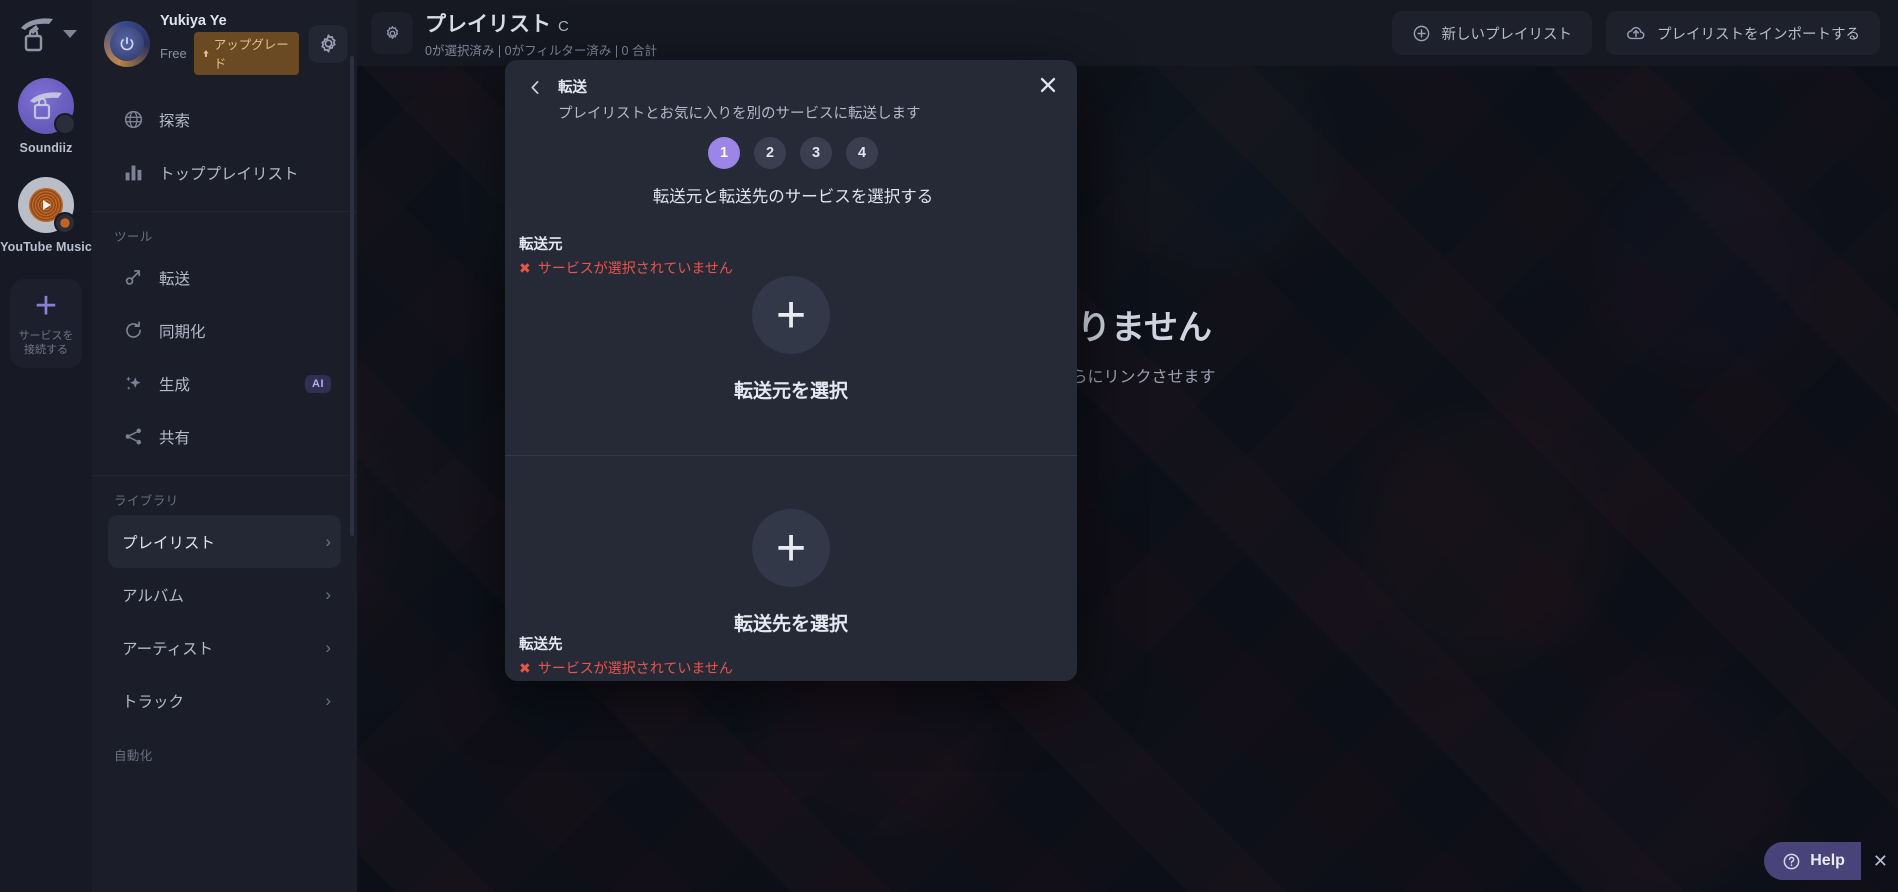  What do you see at coordinates (47, 206) in the screenshot?
I see `youtube-music-icon` at bounding box center [47, 206].